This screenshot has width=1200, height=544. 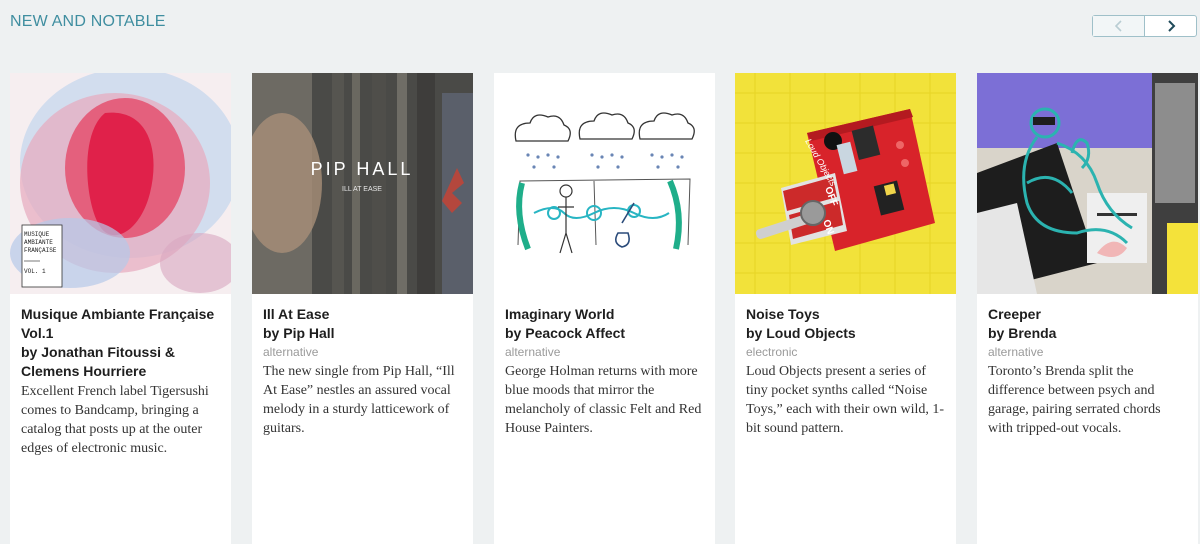 I want to click on album-artist: by Jonathan Fitoussi & Clemens Hourriere, so click(x=120, y=362).